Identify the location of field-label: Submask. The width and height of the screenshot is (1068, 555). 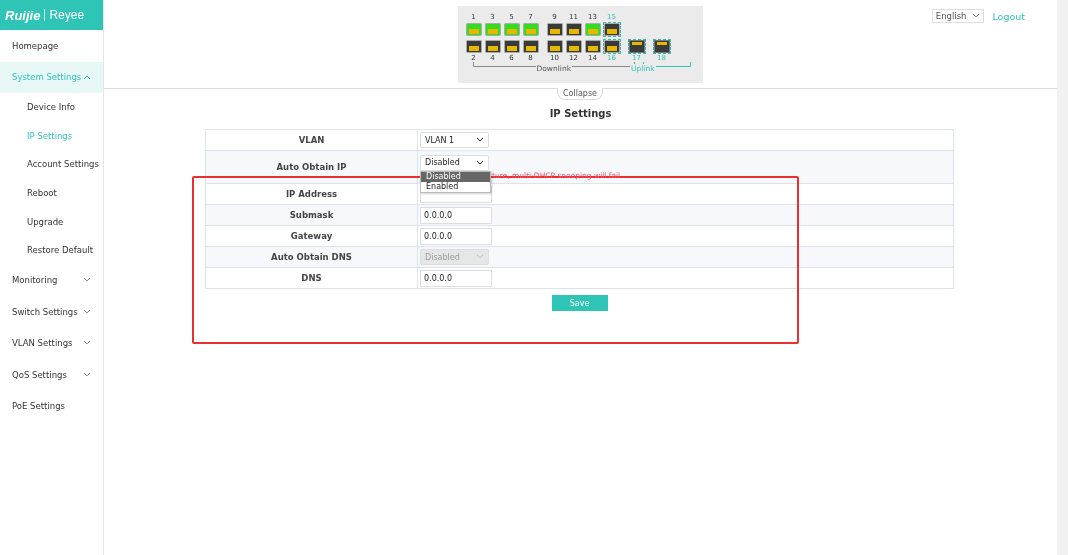
(311, 215).